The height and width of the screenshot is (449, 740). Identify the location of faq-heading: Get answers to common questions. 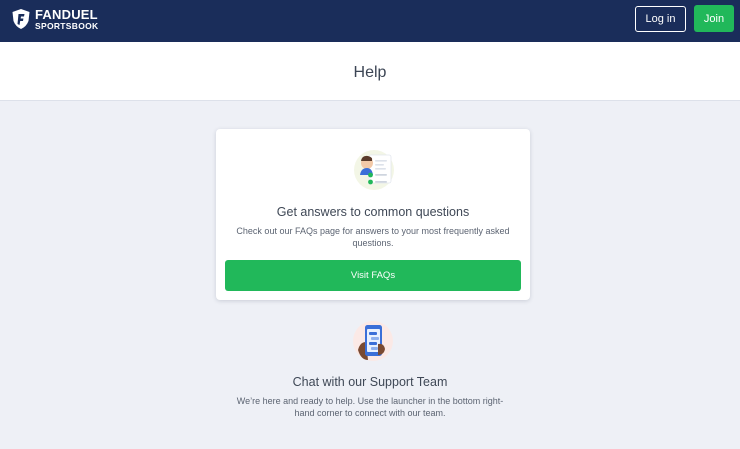
(373, 212).